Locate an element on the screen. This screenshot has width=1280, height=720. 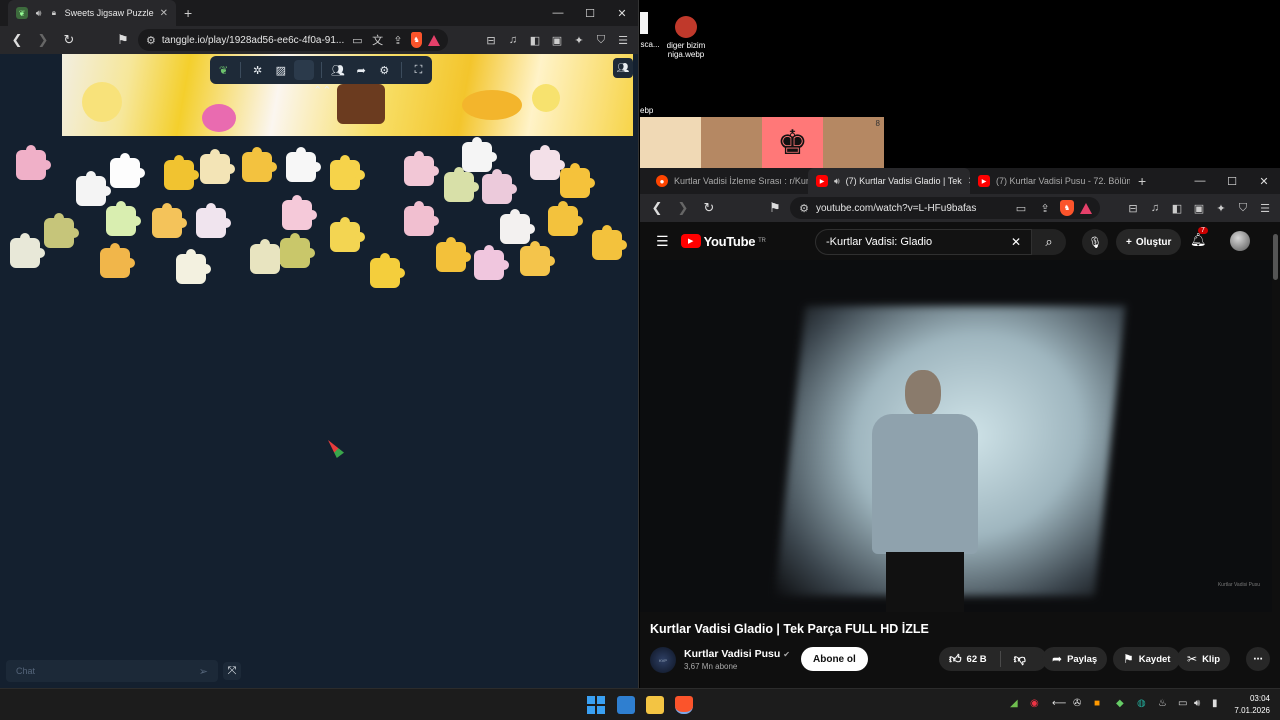
translate-icon: 文 is located at coordinates (377, 40).